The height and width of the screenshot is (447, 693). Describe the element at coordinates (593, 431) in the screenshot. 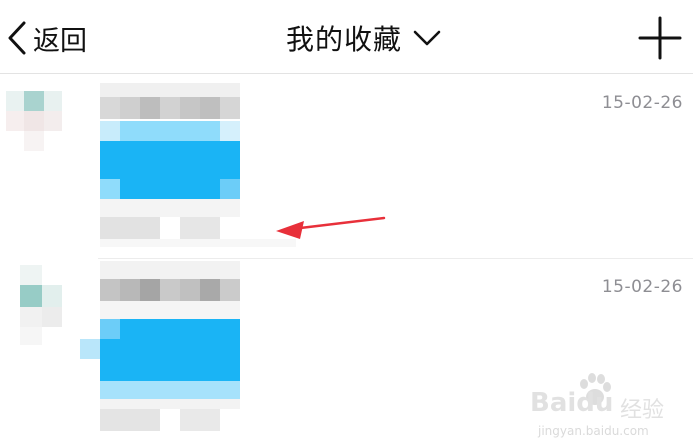

I see `watermark-url: jingyan.baidu.com` at that location.